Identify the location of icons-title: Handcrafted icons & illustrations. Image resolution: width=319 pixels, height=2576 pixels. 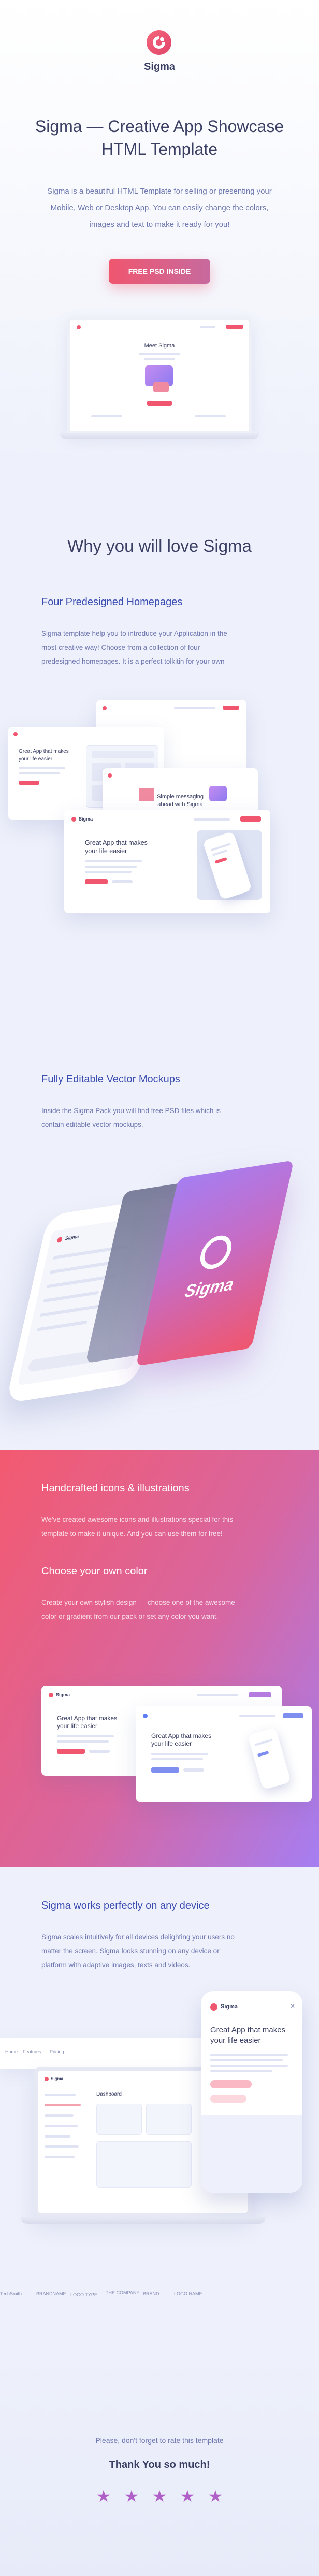
(116, 1488).